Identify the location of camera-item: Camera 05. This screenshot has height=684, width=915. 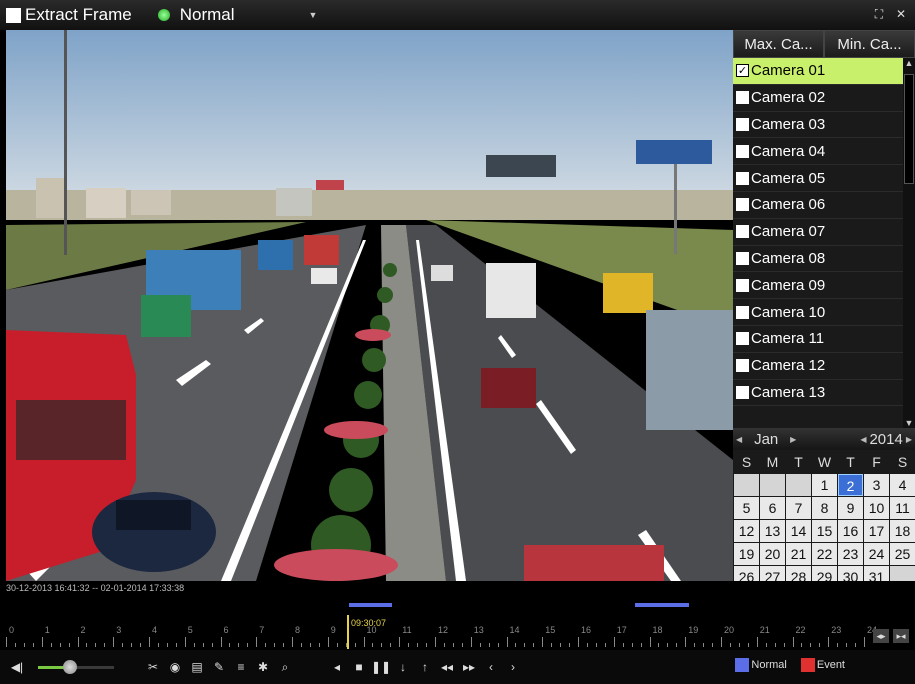
(818, 178).